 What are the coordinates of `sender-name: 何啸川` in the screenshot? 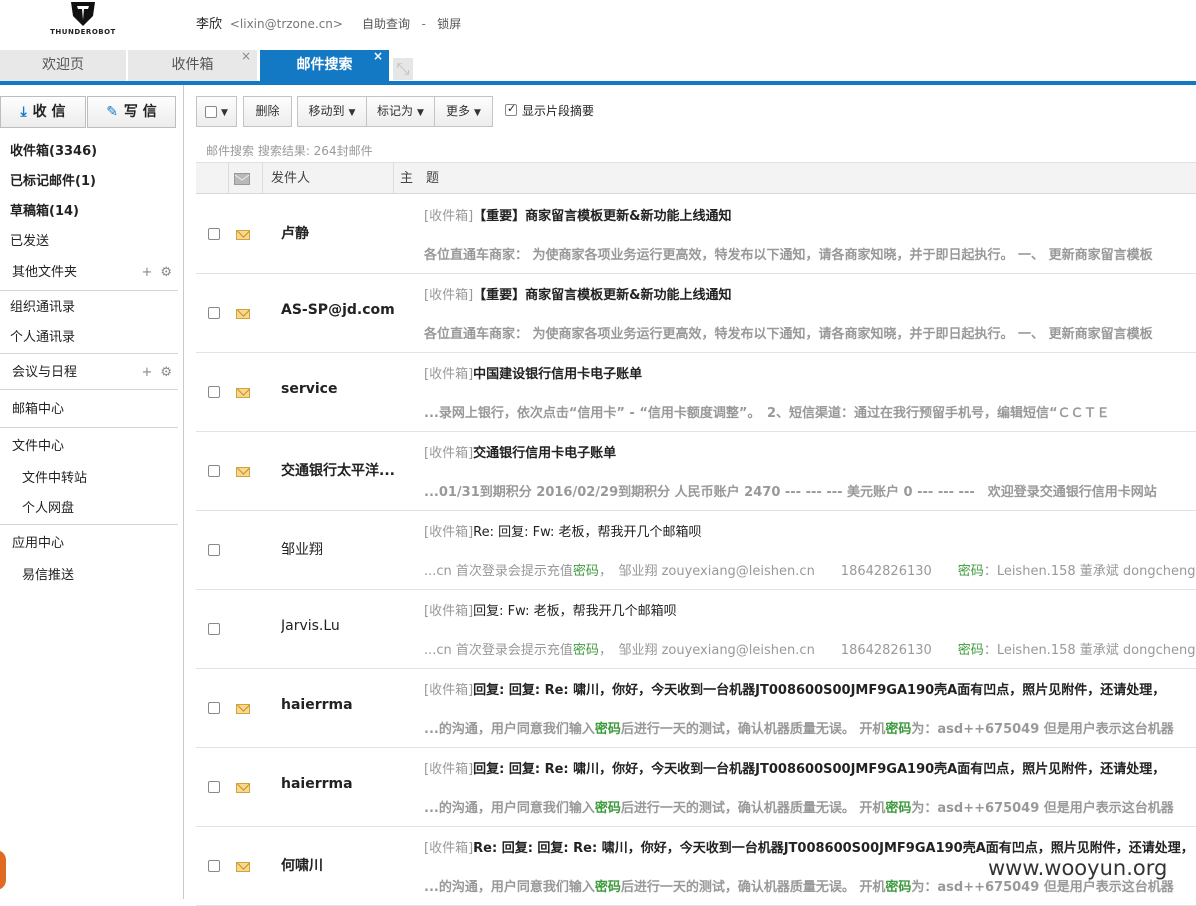 It's located at (302, 866).